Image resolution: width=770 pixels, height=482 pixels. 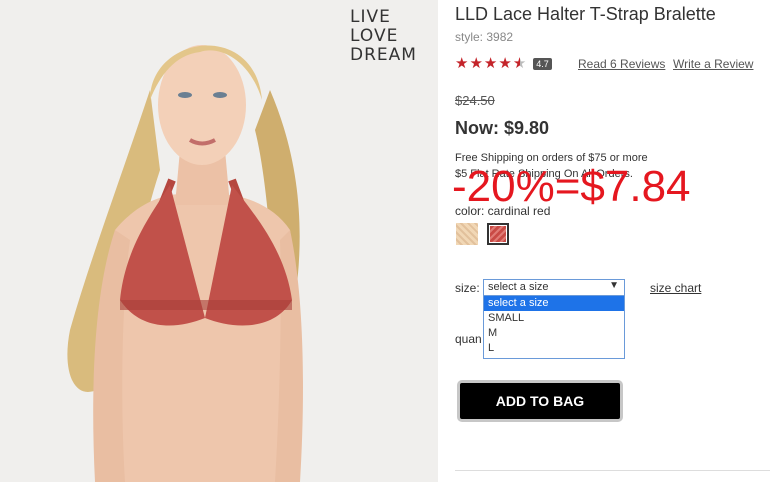 I want to click on color-swatch-nude, so click(x=467, y=234).